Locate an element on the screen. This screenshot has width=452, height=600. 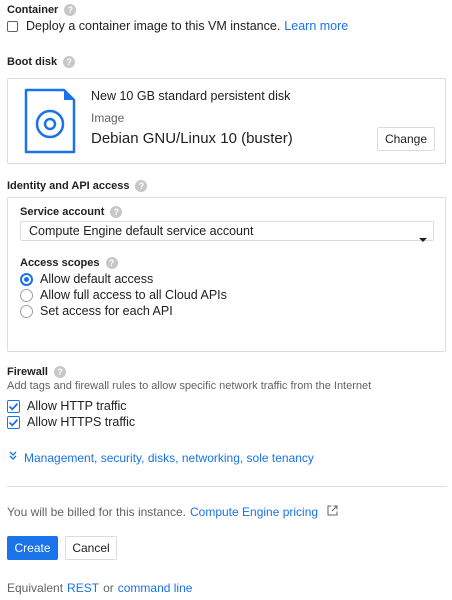
learn-more-link: Learn more is located at coordinates (316, 26).